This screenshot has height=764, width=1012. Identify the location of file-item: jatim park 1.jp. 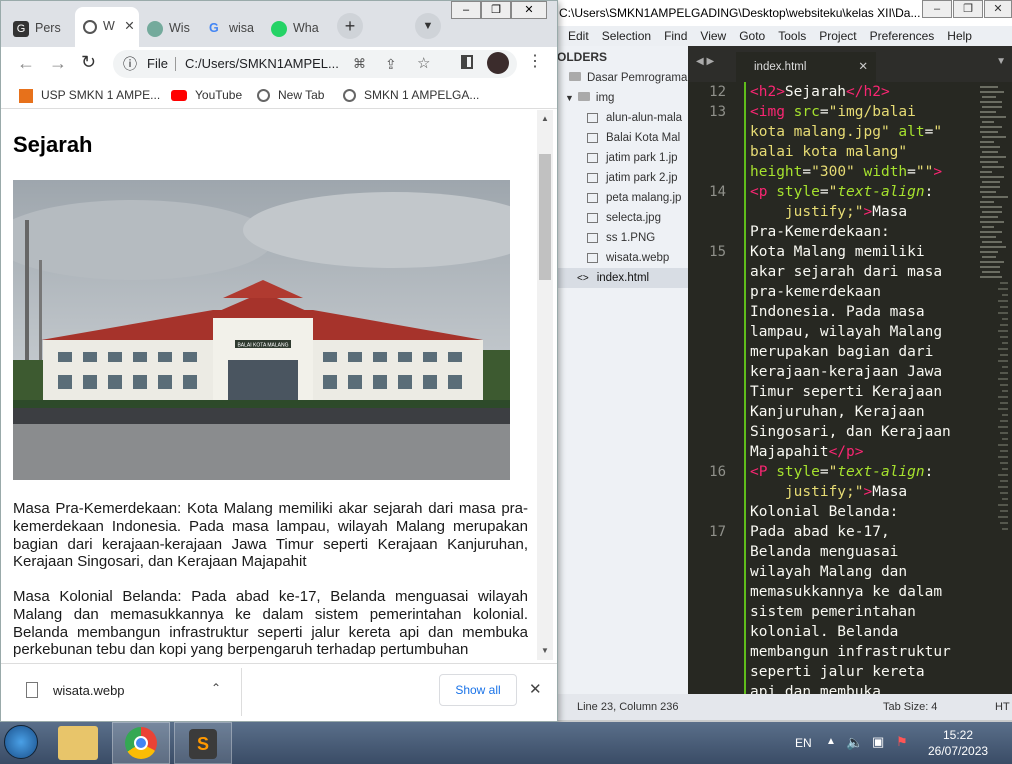
(621, 158).